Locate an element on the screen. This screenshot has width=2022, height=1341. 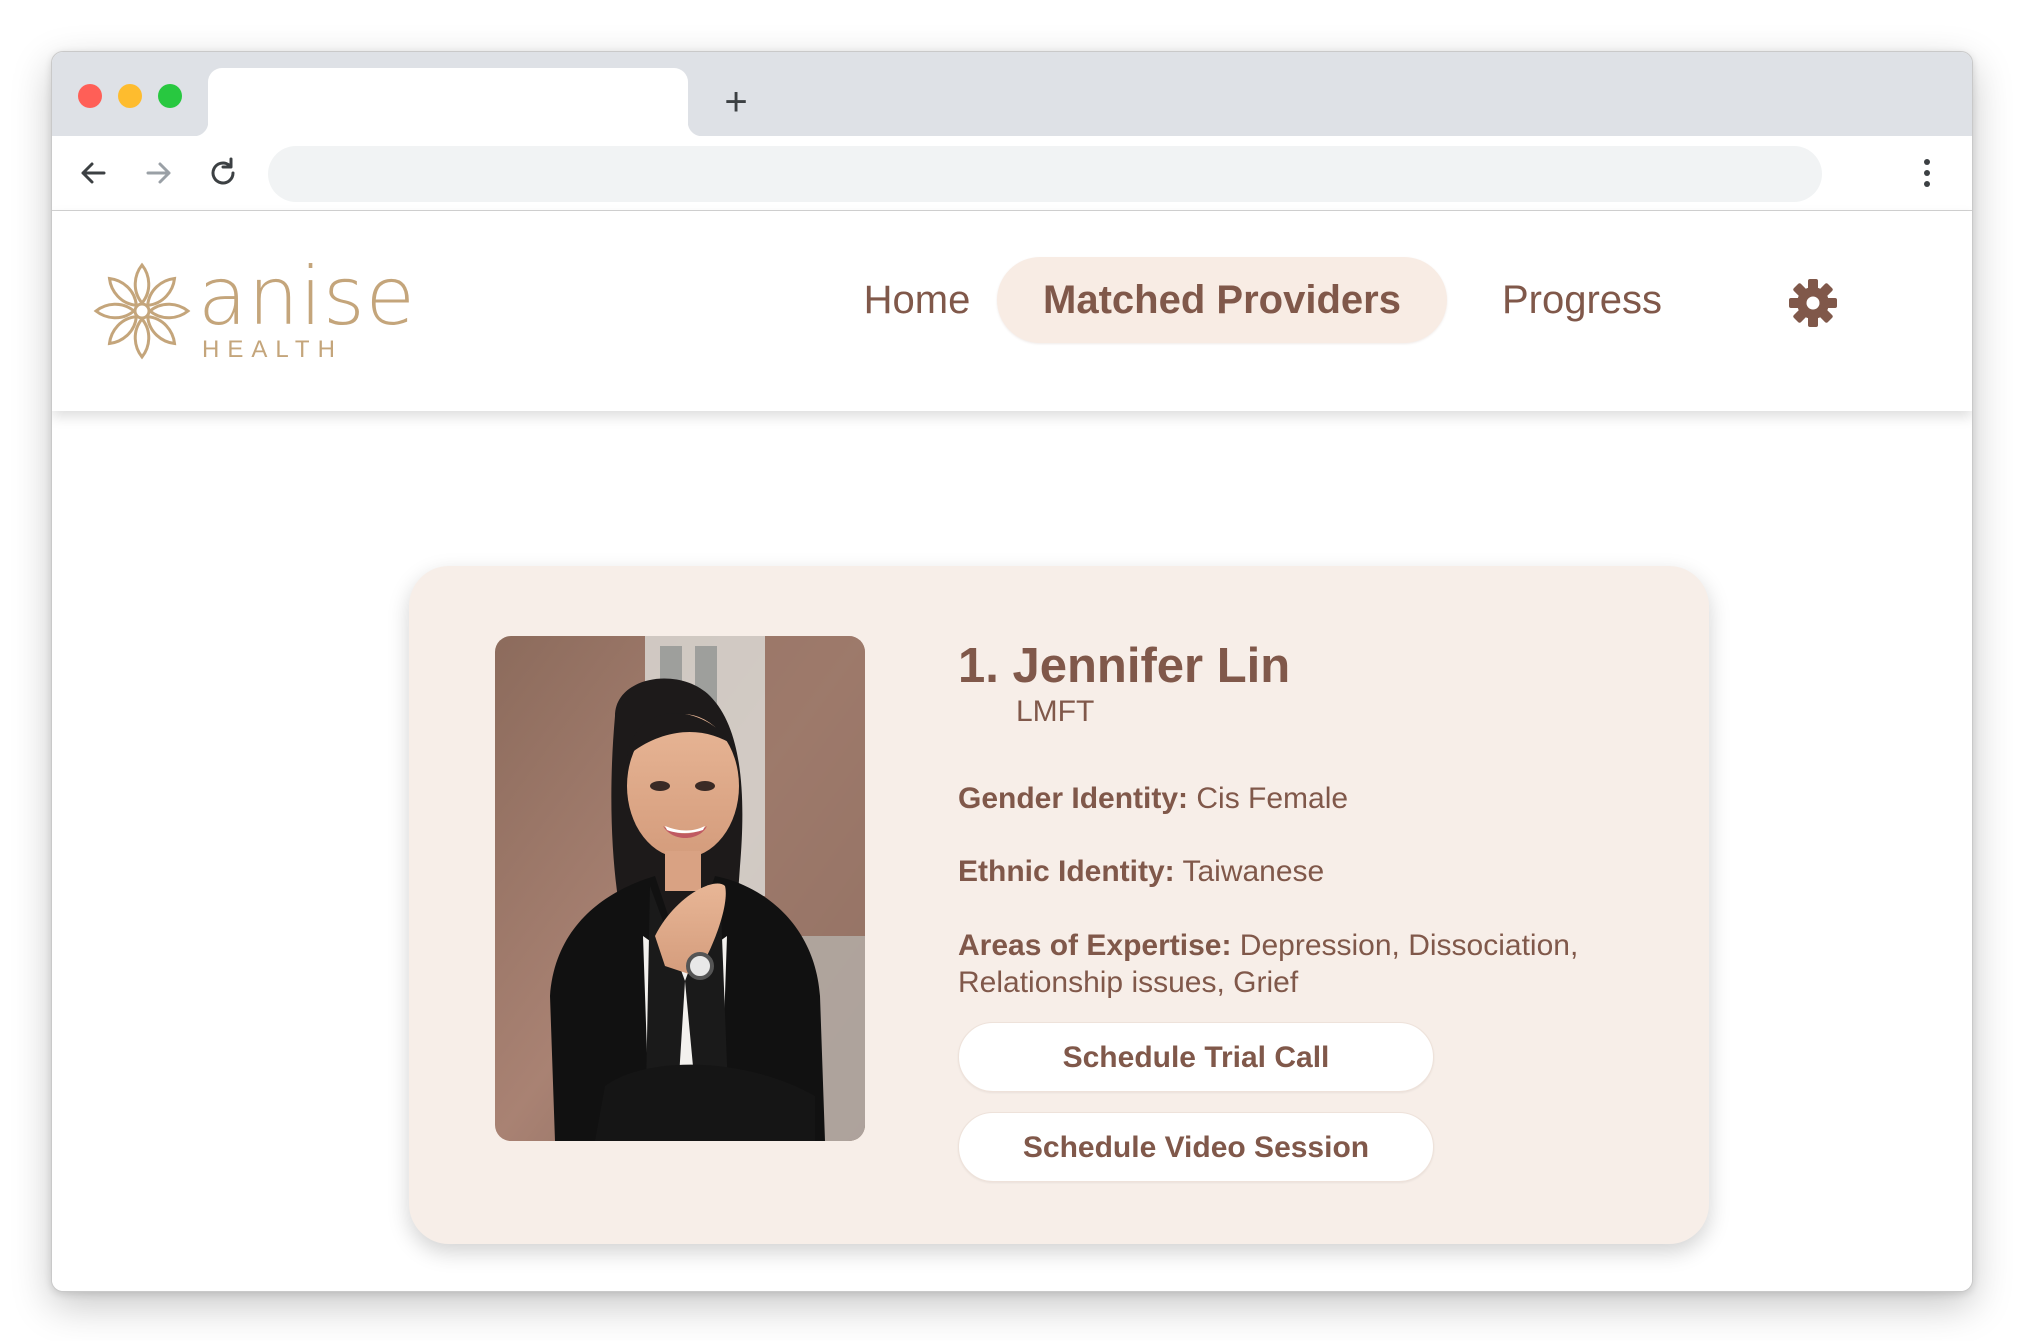
address-bar is located at coordinates (1045, 174).